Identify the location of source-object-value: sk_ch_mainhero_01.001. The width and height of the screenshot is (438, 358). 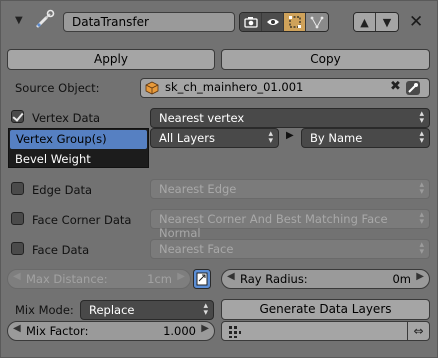
(234, 87).